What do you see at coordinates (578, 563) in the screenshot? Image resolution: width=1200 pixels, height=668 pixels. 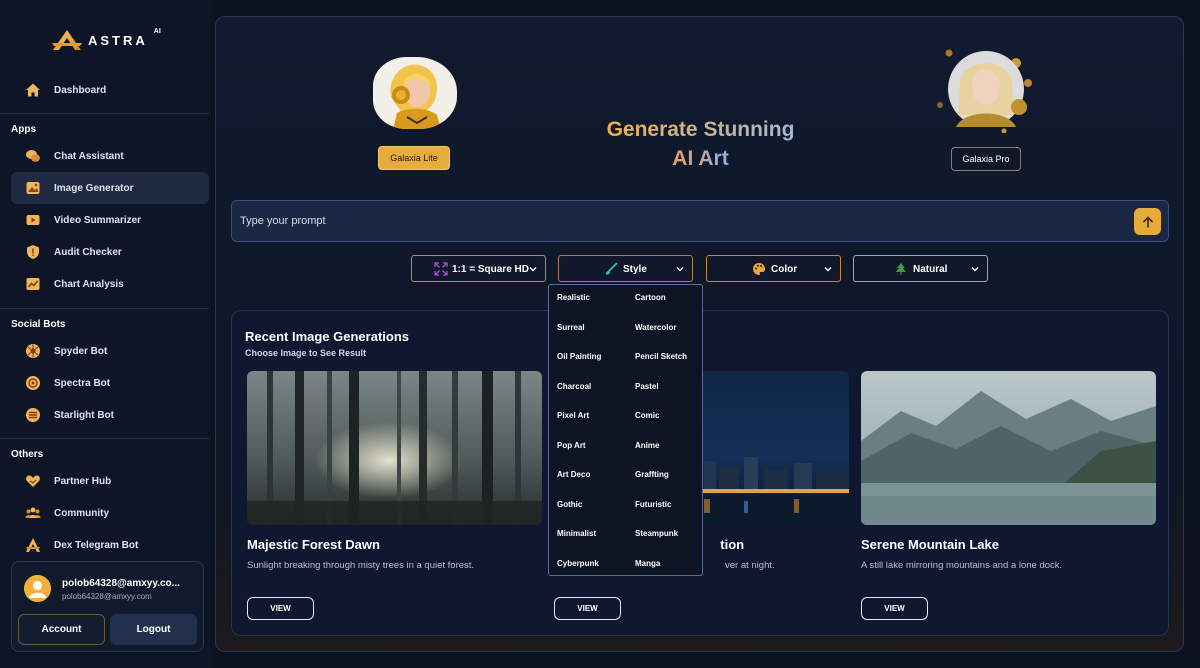 I see `style-option: Cyberpunk` at bounding box center [578, 563].